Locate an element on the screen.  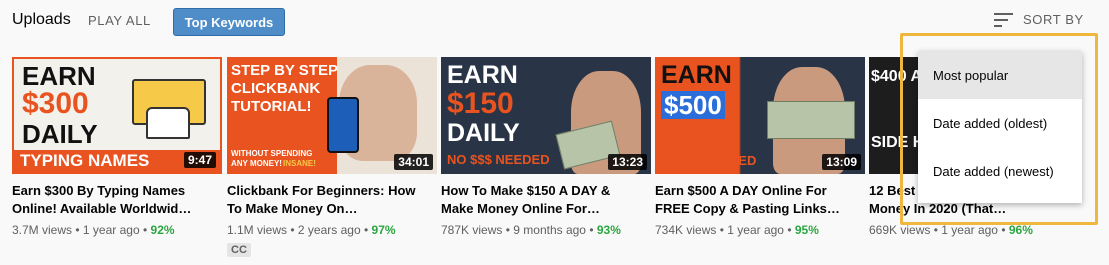
score-value: 95% is located at coordinates (806, 230).